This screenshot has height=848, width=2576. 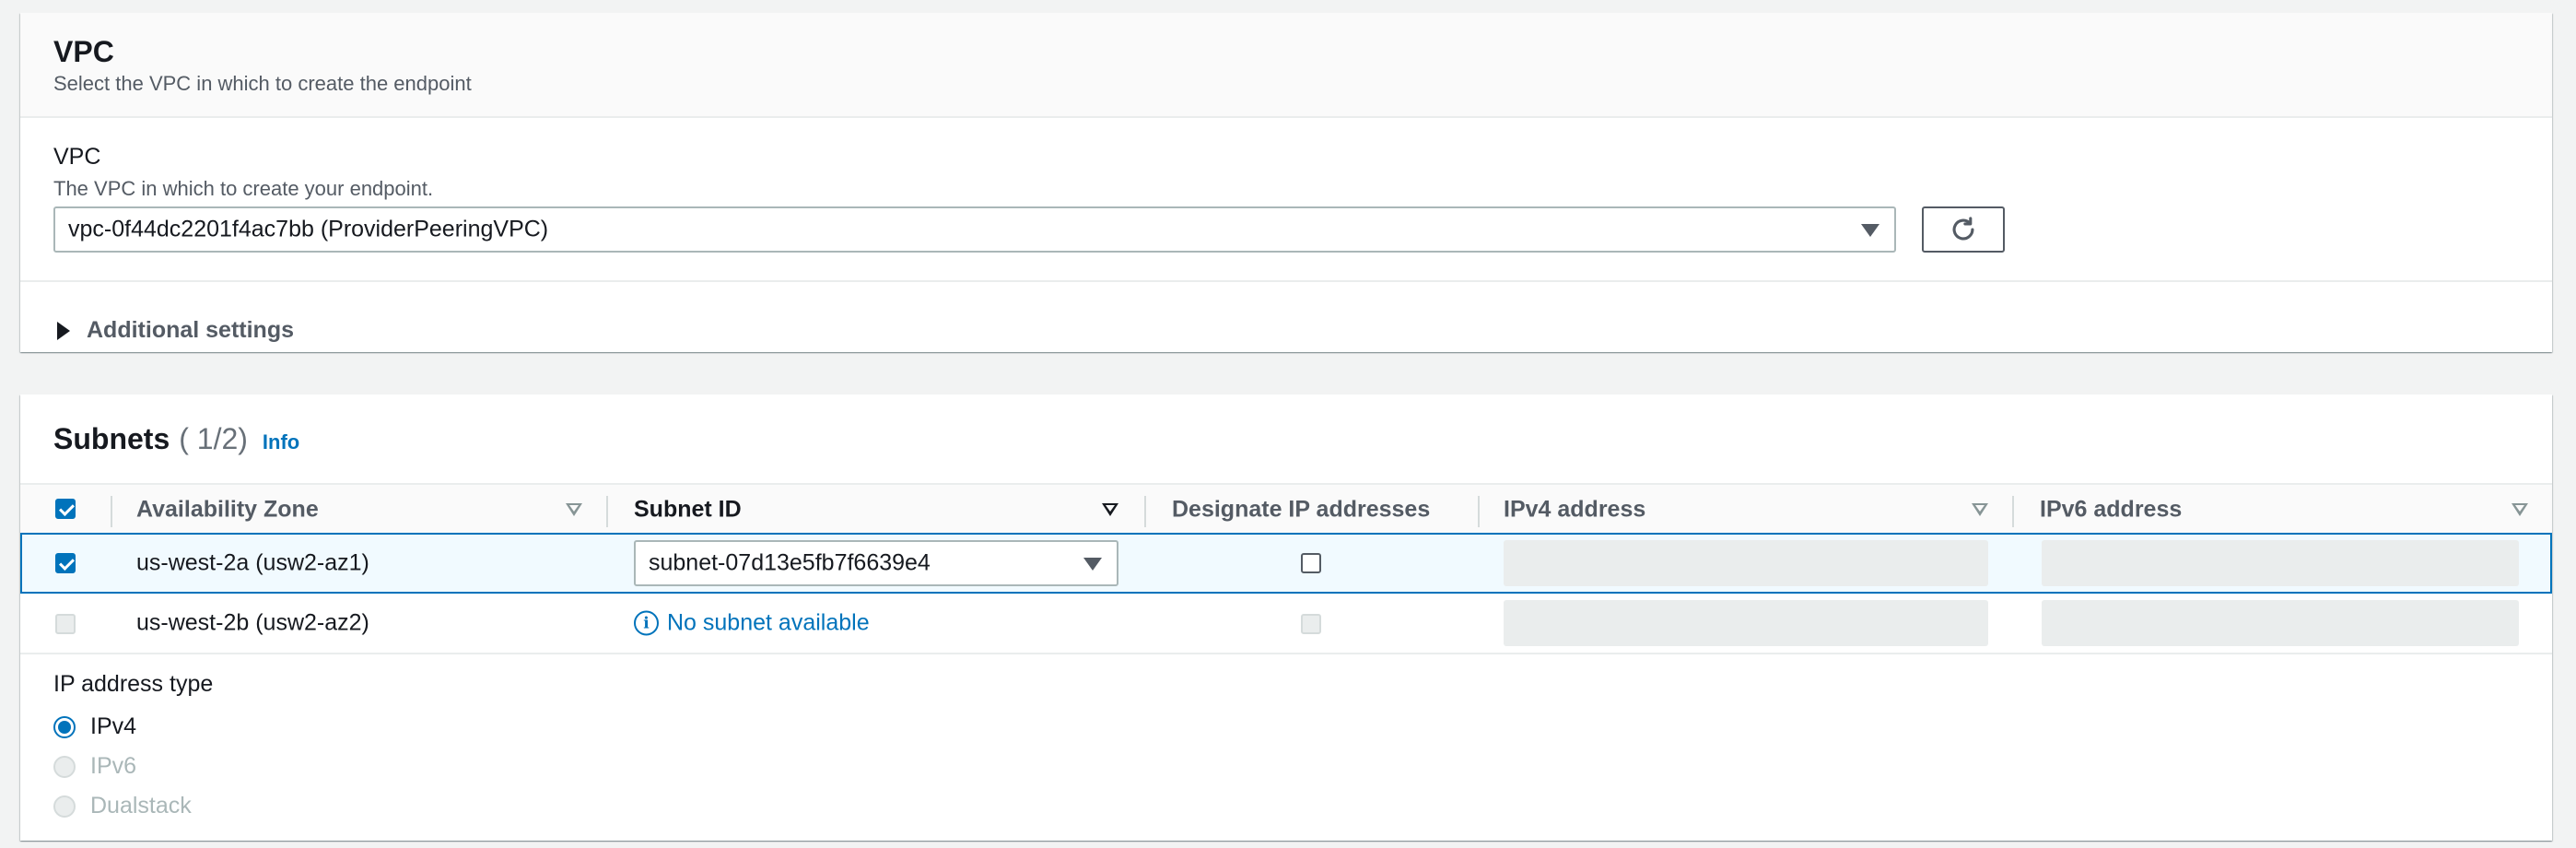 What do you see at coordinates (252, 623) in the screenshot?
I see `availability-zone-cell: us-west-2b (usw2-az2)` at bounding box center [252, 623].